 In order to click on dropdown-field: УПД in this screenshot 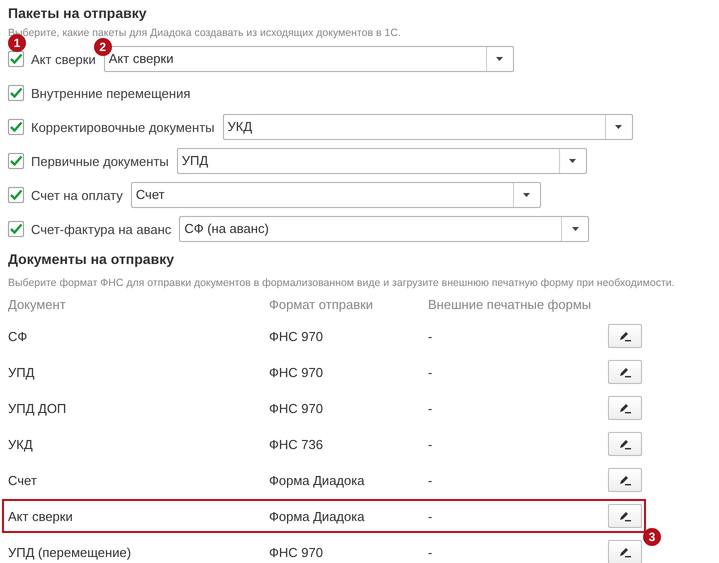, I will do `click(381, 161)`.